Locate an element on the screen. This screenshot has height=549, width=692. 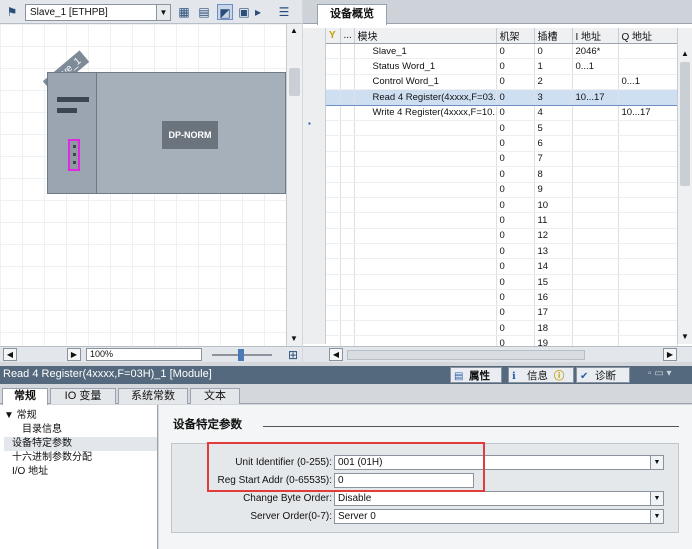
grid-icon: ▦ is located at coordinates (184, 12).